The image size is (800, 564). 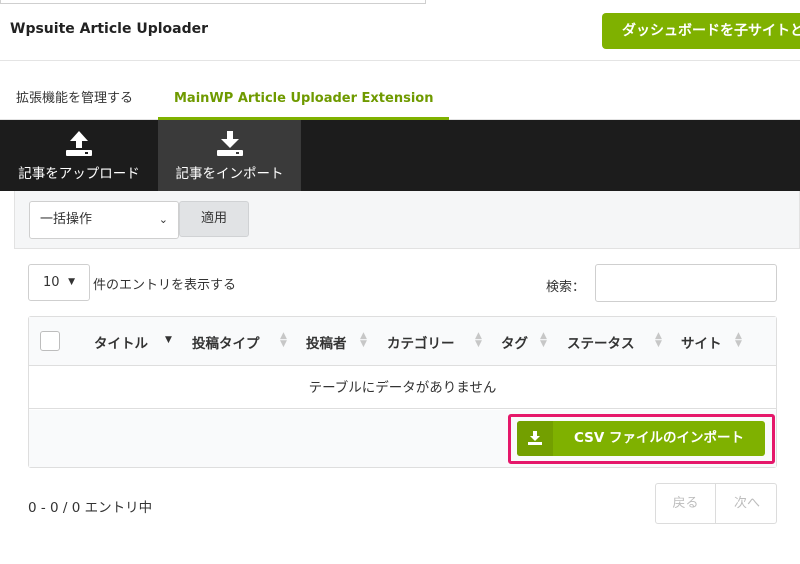 I want to click on page-title: Wpsuite Article Uploader, so click(x=109, y=29).